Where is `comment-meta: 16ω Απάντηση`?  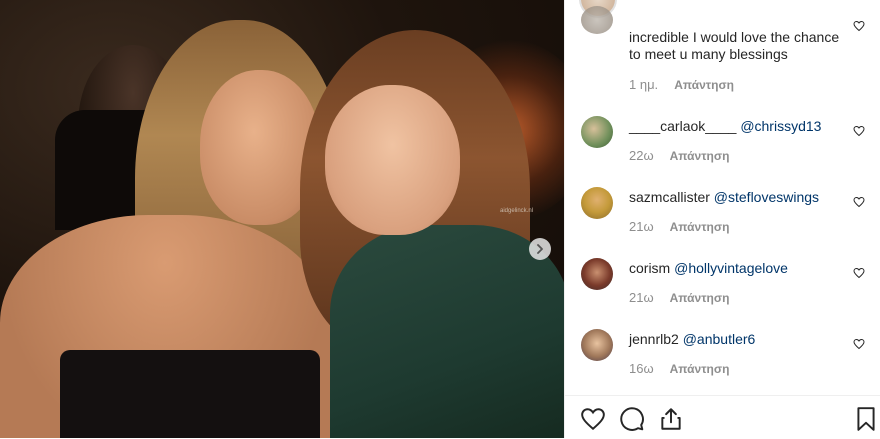 comment-meta: 16ω Απάντηση is located at coordinates (679, 368).